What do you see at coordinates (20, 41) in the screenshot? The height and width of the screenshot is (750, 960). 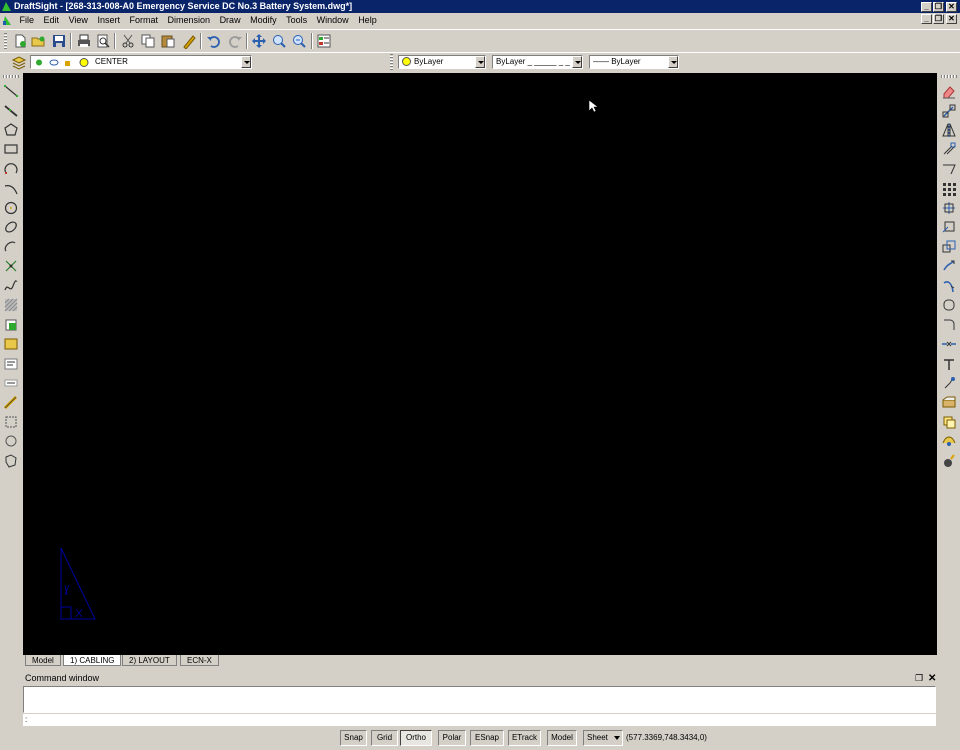 I see `new-icon` at bounding box center [20, 41].